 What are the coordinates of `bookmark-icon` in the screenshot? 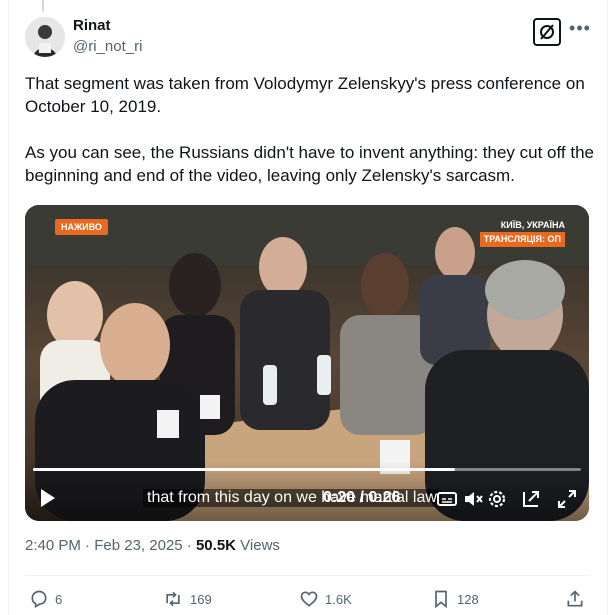 It's located at (441, 599).